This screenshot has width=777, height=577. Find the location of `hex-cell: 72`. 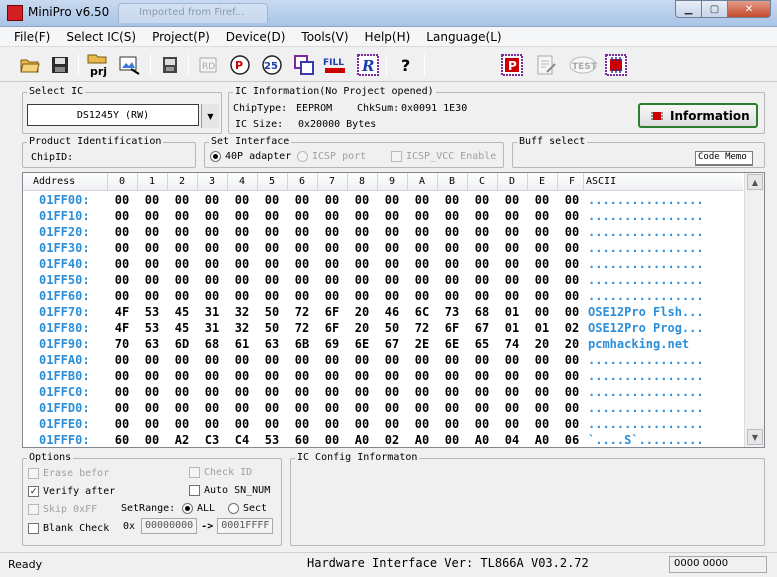

hex-cell: 72 is located at coordinates (422, 328).